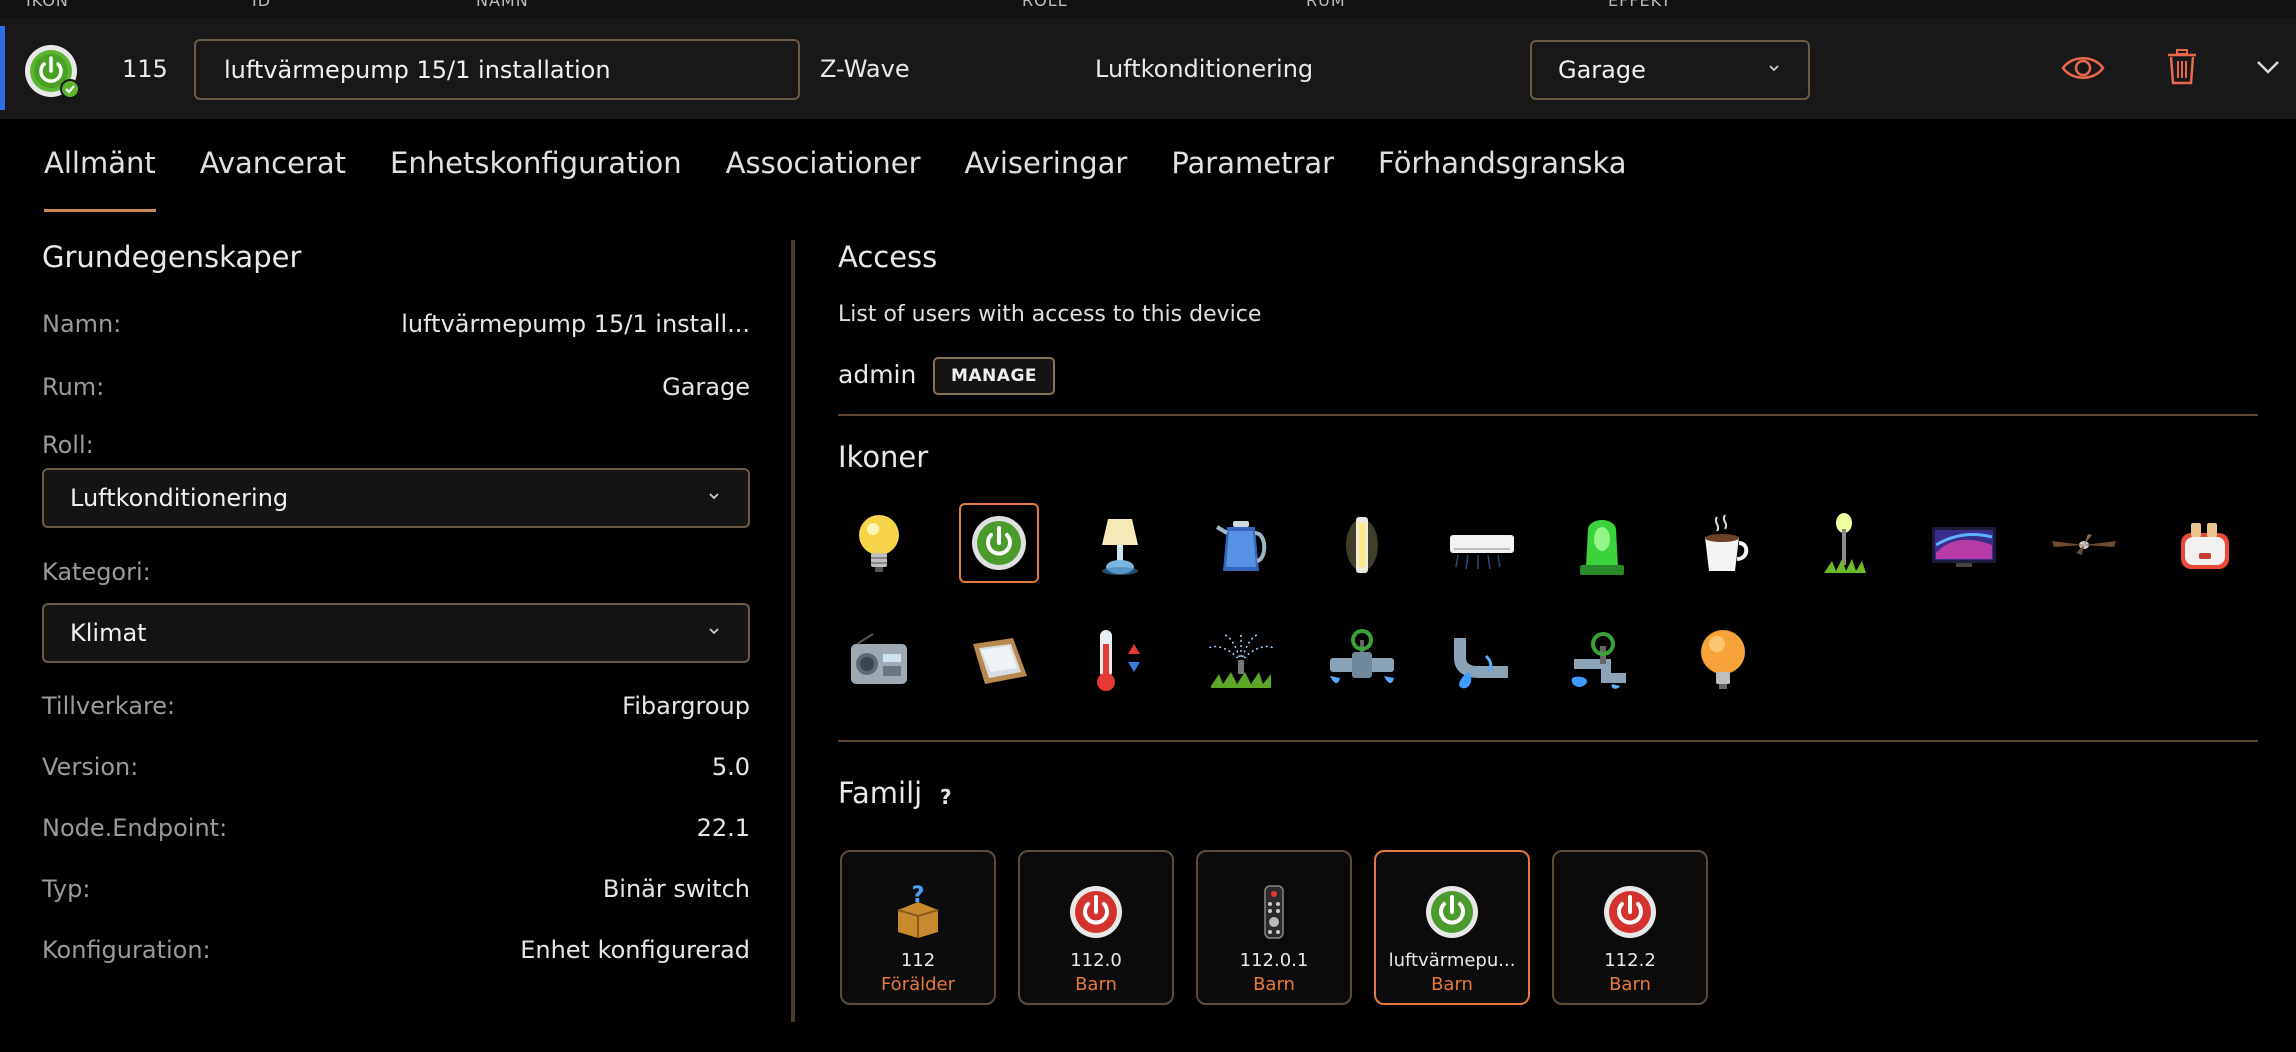 The width and height of the screenshot is (2296, 1052). What do you see at coordinates (47, 5) in the screenshot?
I see `col-icon: IKON` at bounding box center [47, 5].